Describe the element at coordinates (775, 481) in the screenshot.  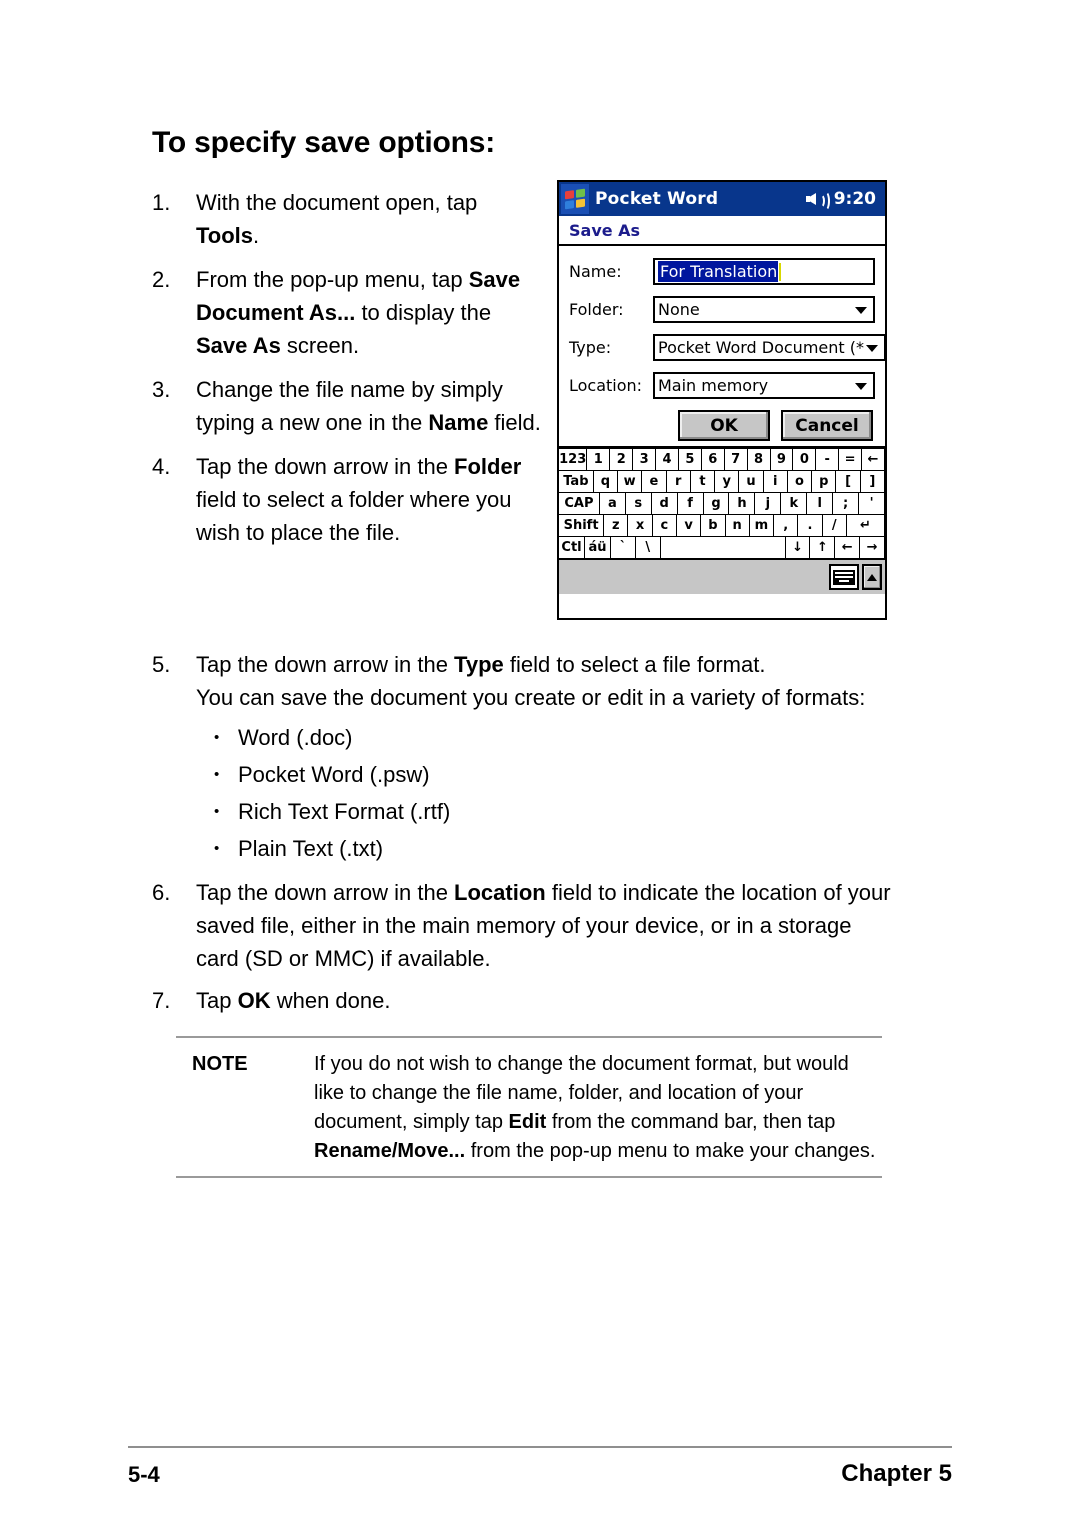
I see `key-i: i` at that location.